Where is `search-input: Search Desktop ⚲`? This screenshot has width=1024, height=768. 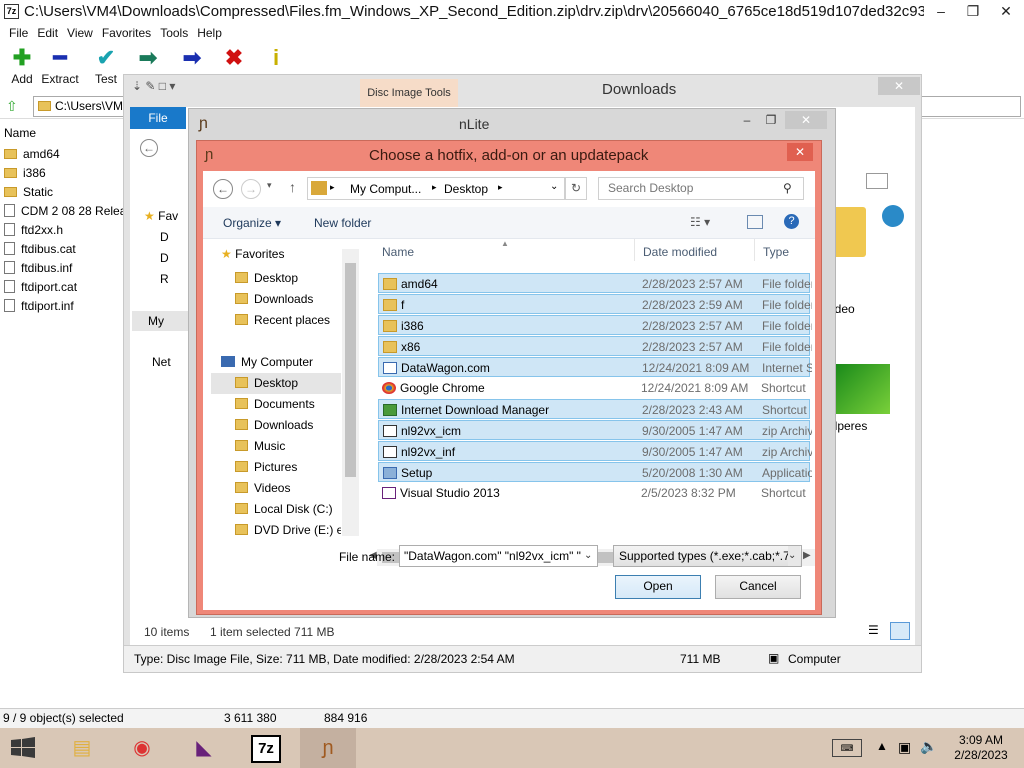 search-input: Search Desktop ⚲ is located at coordinates (701, 188).